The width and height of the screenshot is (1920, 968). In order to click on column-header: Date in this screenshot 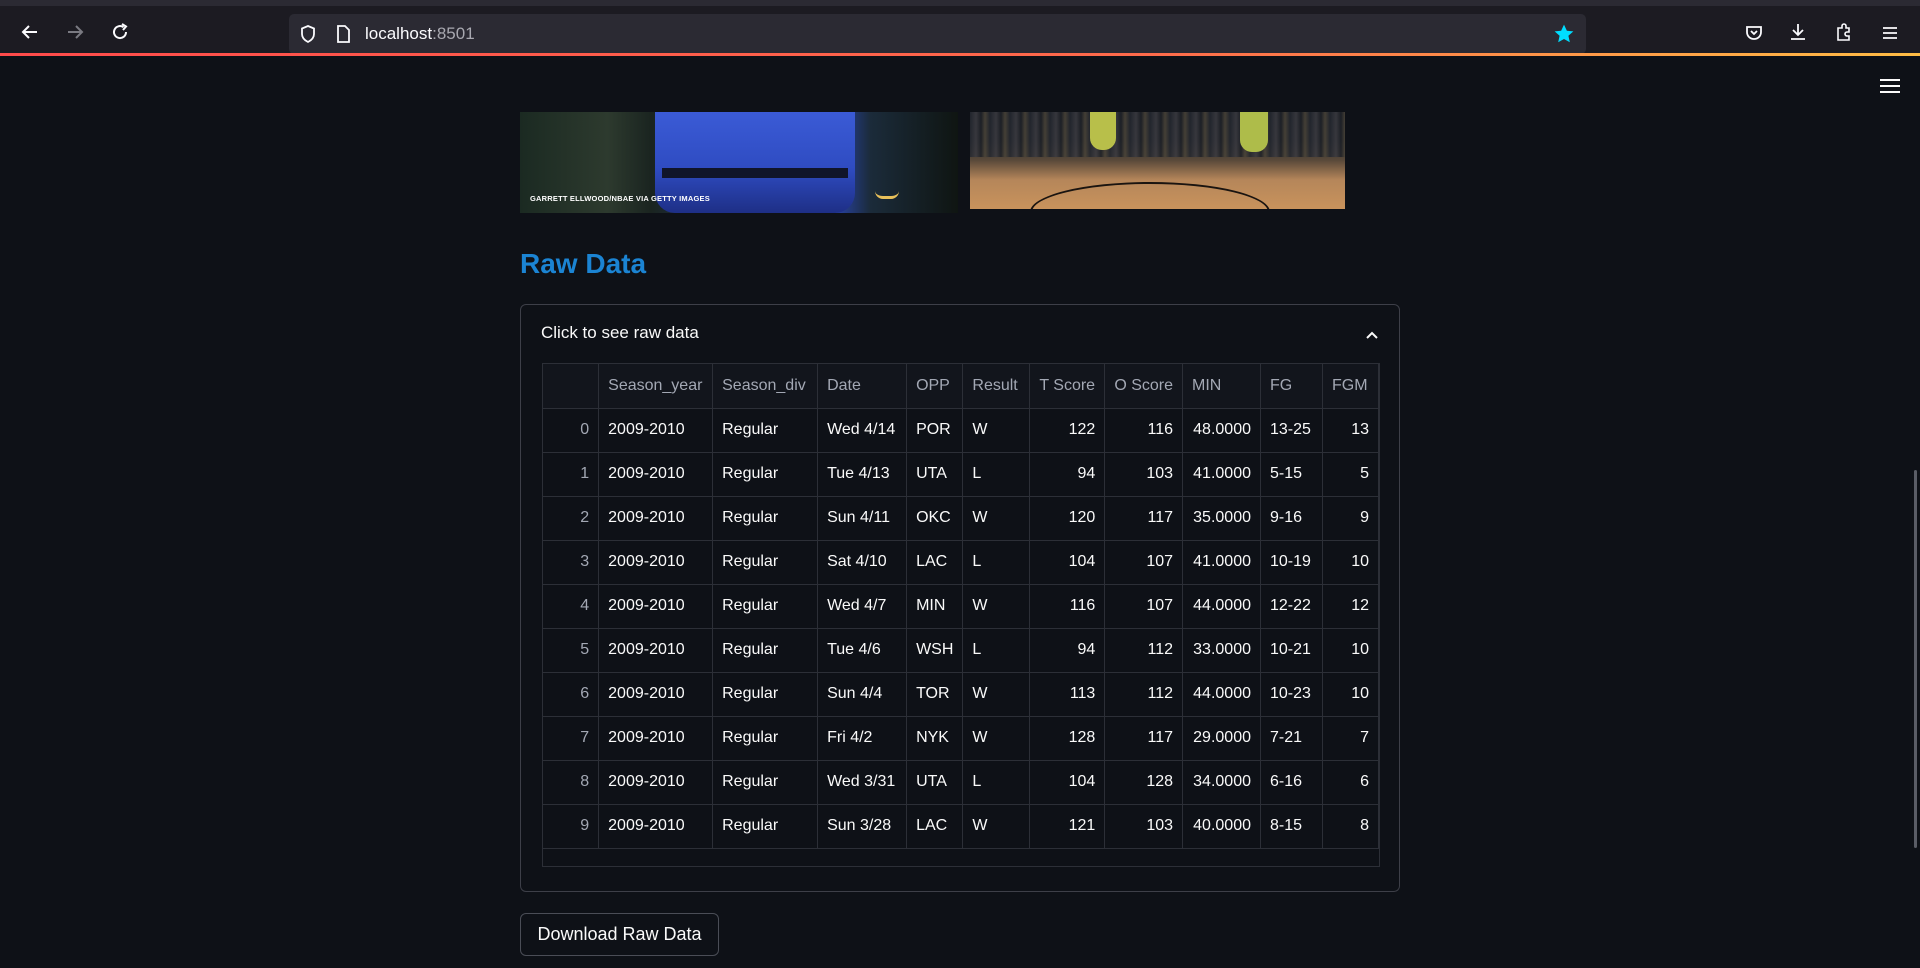, I will do `click(862, 386)`.